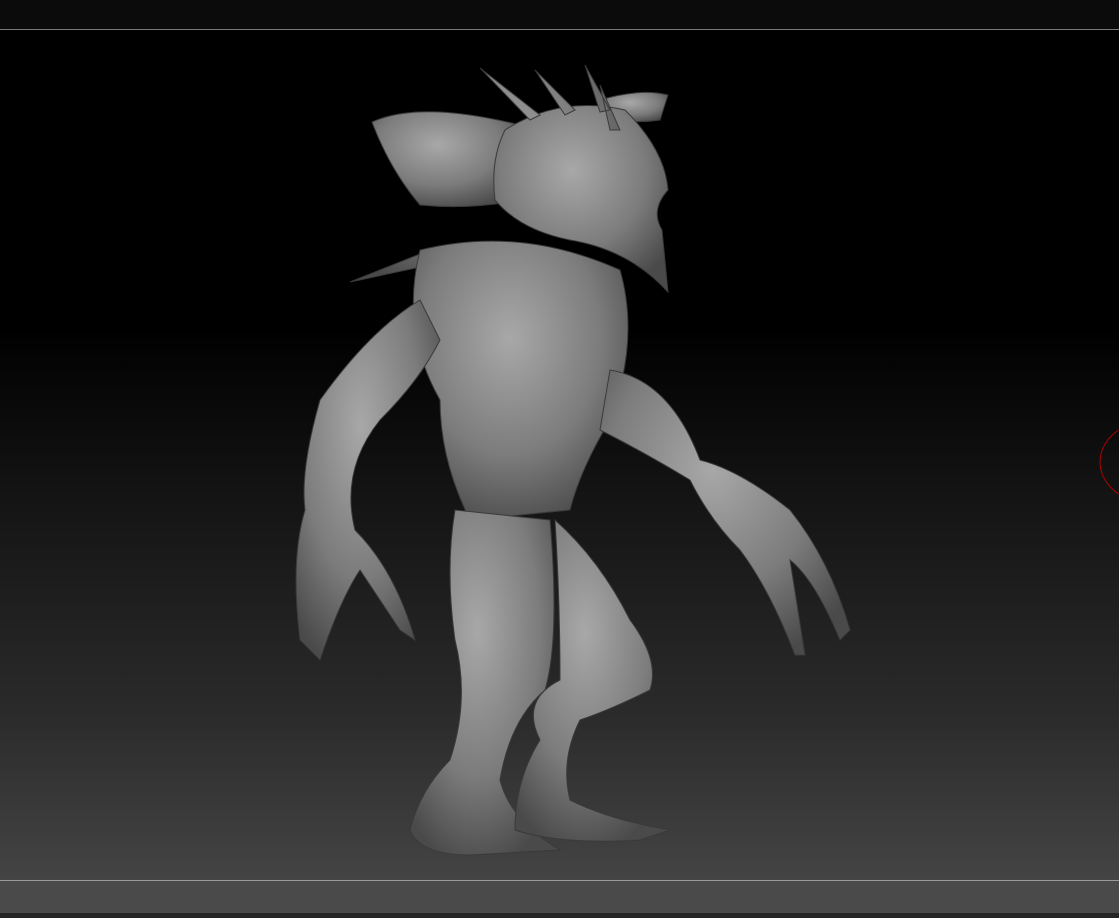 The image size is (1119, 918). Describe the element at coordinates (559, 897) in the screenshot. I see `bottom-shelf` at that location.